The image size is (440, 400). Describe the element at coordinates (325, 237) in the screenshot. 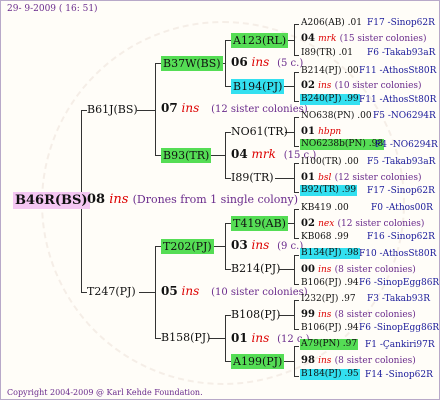

I see `g5-bottom-queen: KB068 .99` at that location.